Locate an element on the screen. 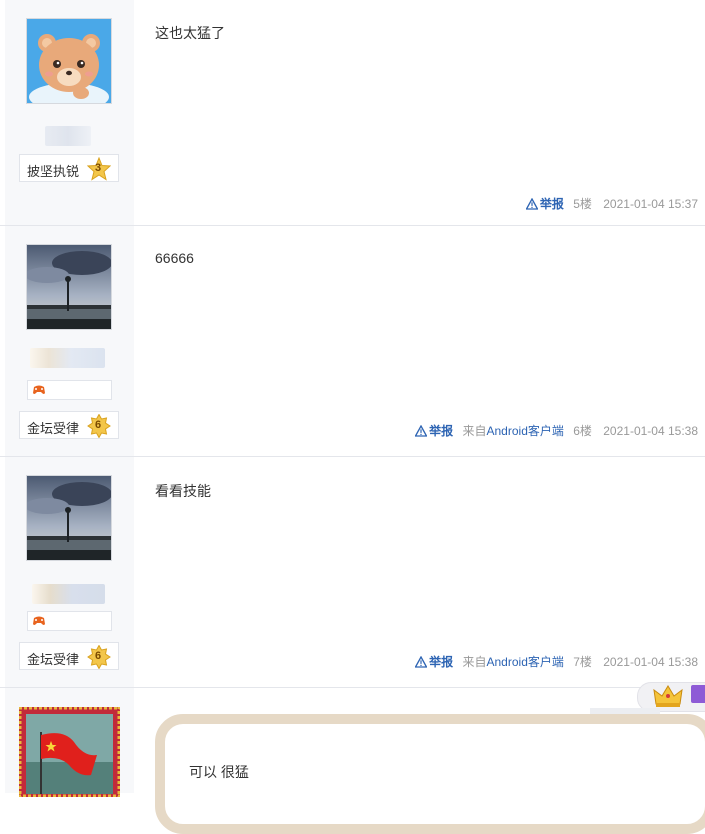  level-star-icon: 3 is located at coordinates (99, 170).